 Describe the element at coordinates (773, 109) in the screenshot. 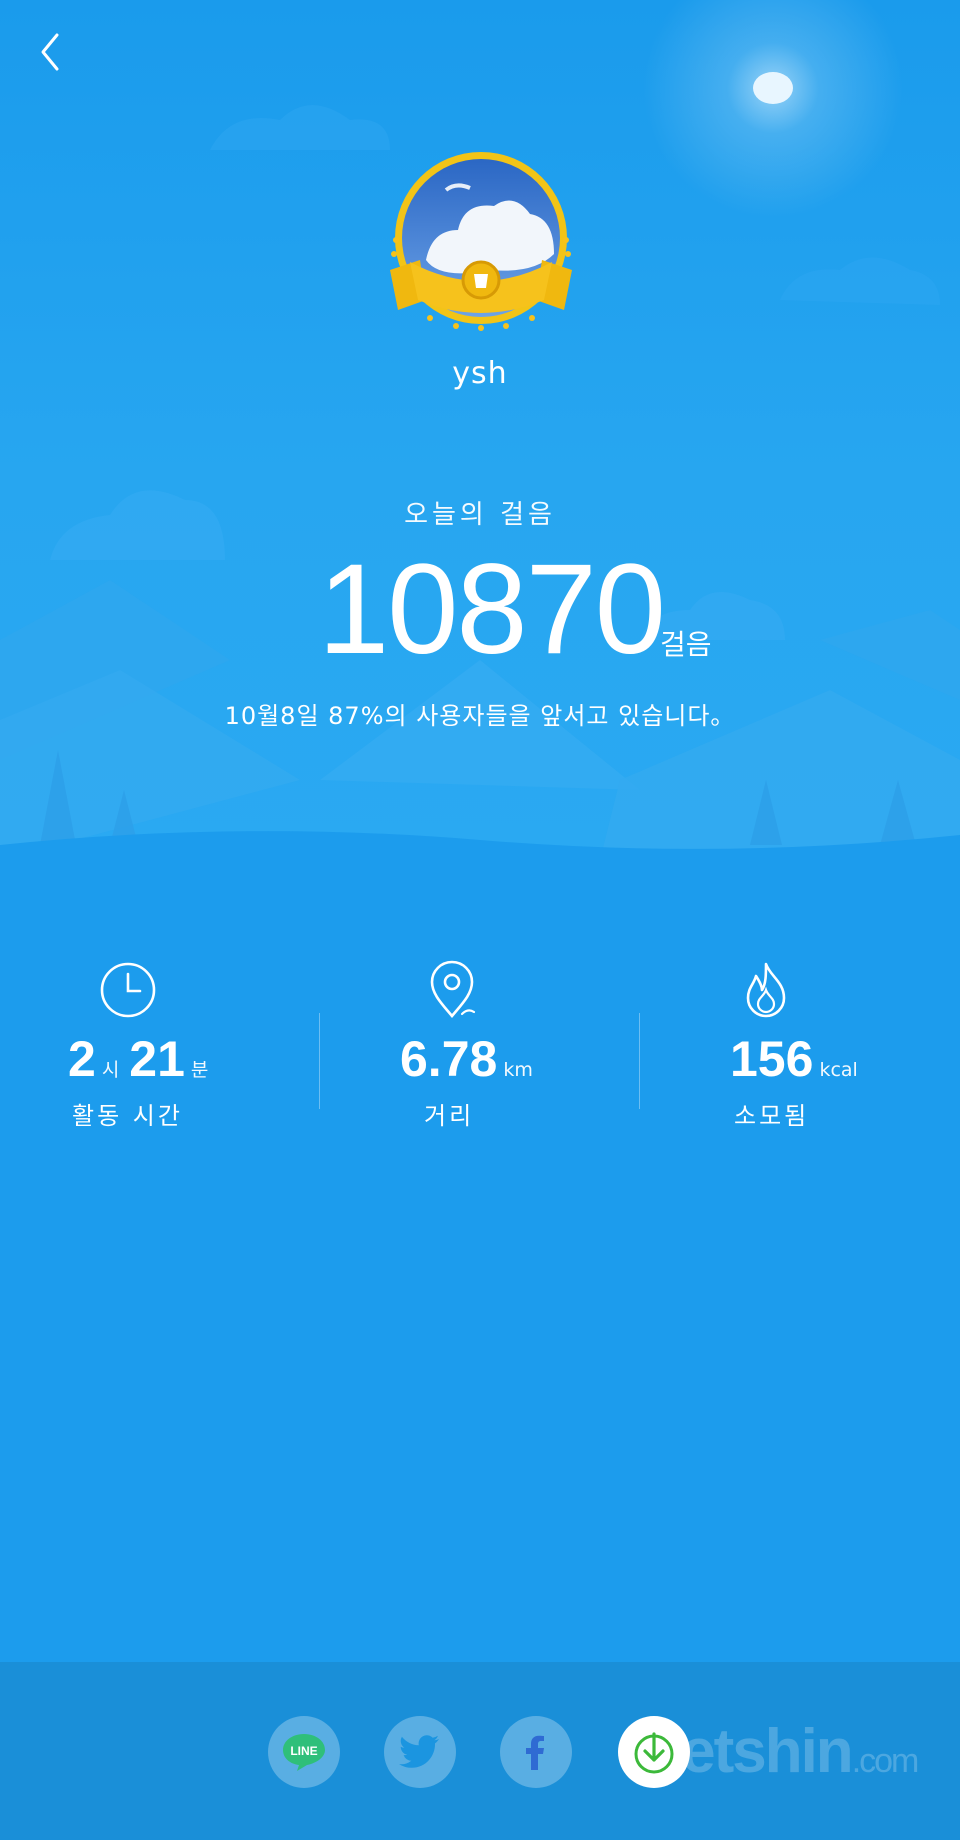

I see `sun-glow` at that location.